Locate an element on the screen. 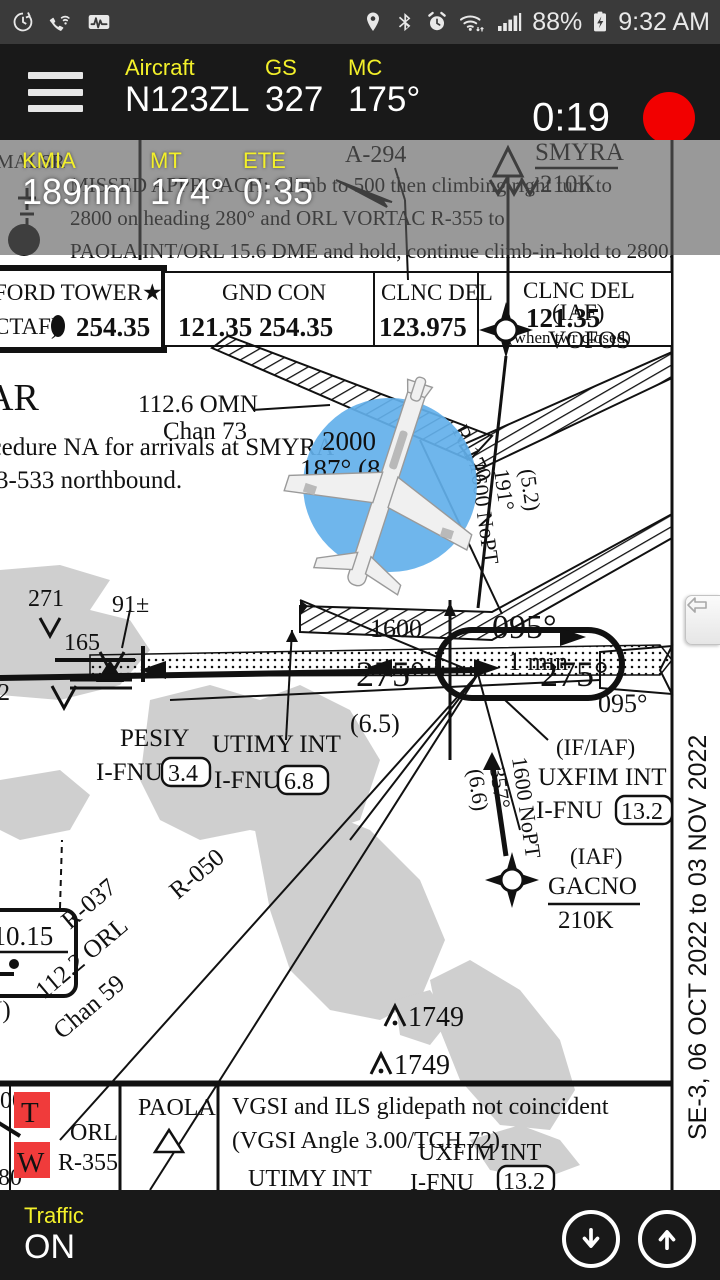 Image resolution: width=720 pixels, height=1280 pixels. svg-text: CTAF) is located at coordinates (29, 326).